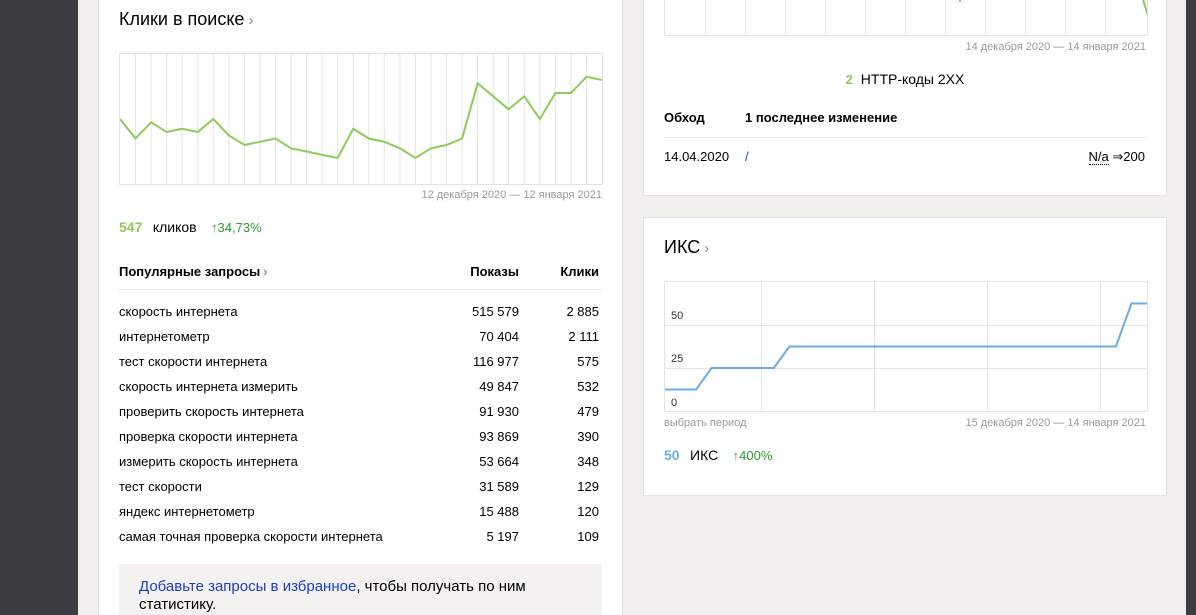 This screenshot has height=615, width=1196. Describe the element at coordinates (360, 411) in the screenshot. I see `table-row: проверить скорость интернета 91 930 479` at that location.